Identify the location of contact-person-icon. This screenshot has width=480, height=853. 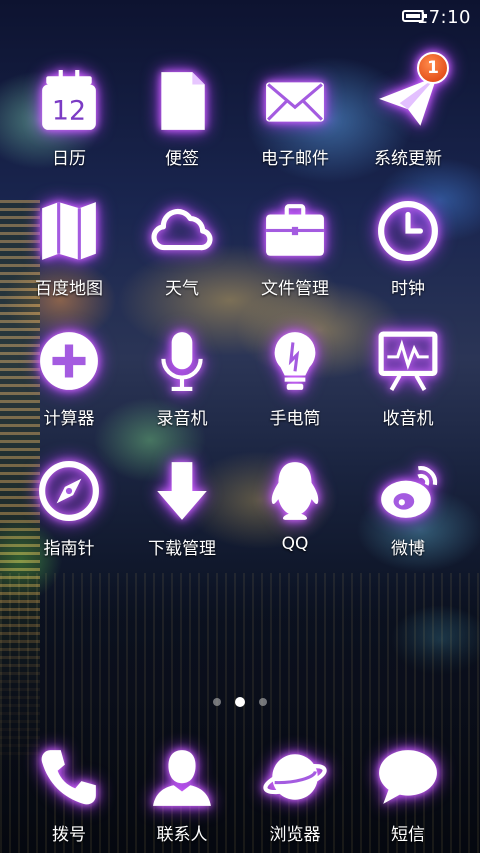
(182, 777).